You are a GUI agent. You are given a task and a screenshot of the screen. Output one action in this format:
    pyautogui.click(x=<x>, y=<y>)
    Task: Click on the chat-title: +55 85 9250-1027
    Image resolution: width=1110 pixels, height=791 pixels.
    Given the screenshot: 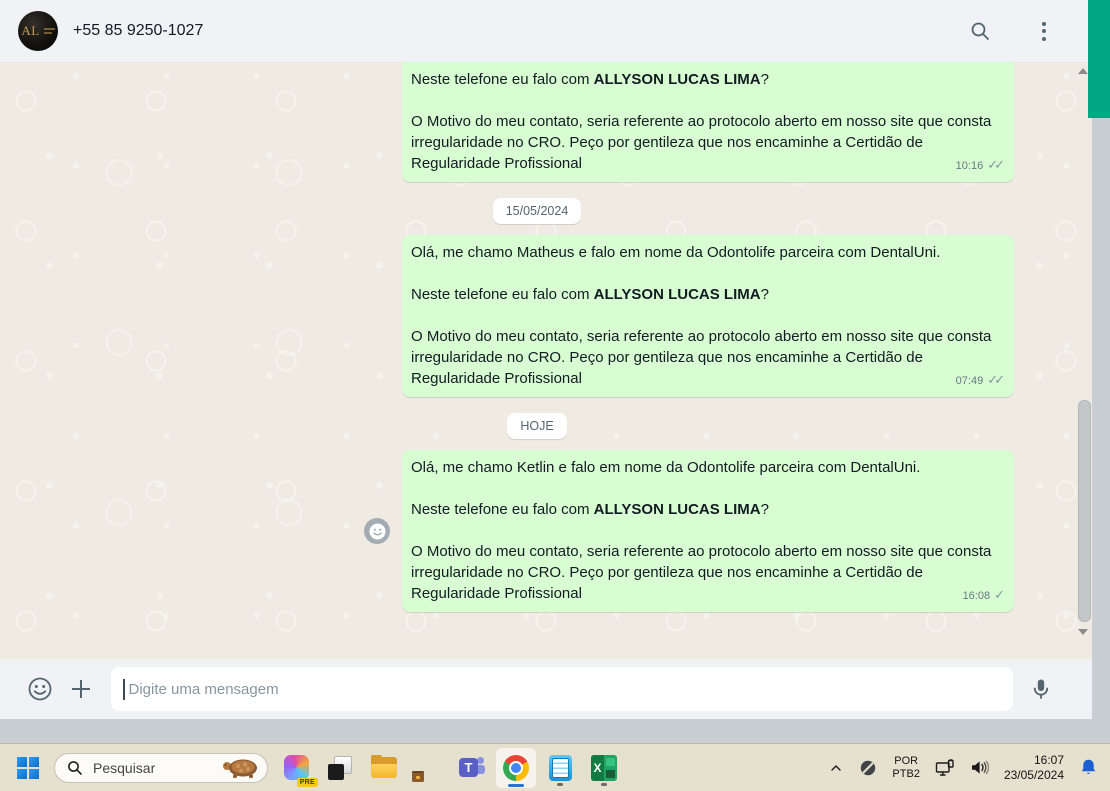 What is the action you would take?
    pyautogui.click(x=520, y=31)
    